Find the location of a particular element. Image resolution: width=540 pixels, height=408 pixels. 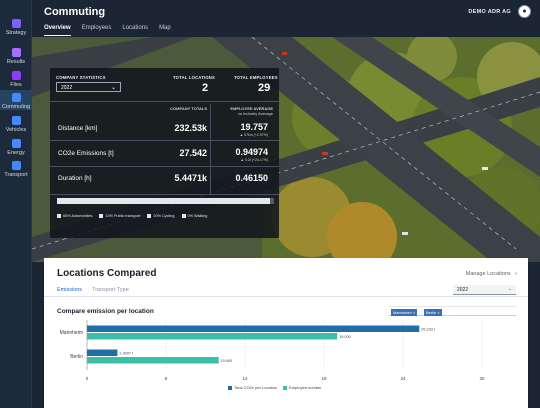

sidebar-item-results: Results is located at coordinates (16, 55).